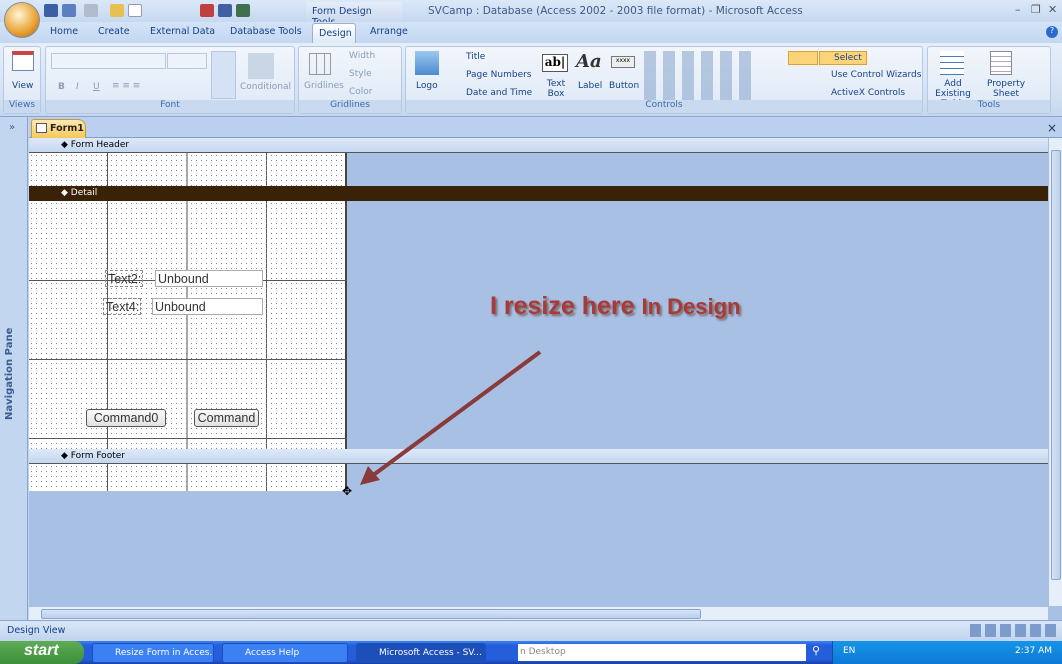  What do you see at coordinates (285, 653) in the screenshot?
I see `taskbar-item-access-help: Access Help` at bounding box center [285, 653].